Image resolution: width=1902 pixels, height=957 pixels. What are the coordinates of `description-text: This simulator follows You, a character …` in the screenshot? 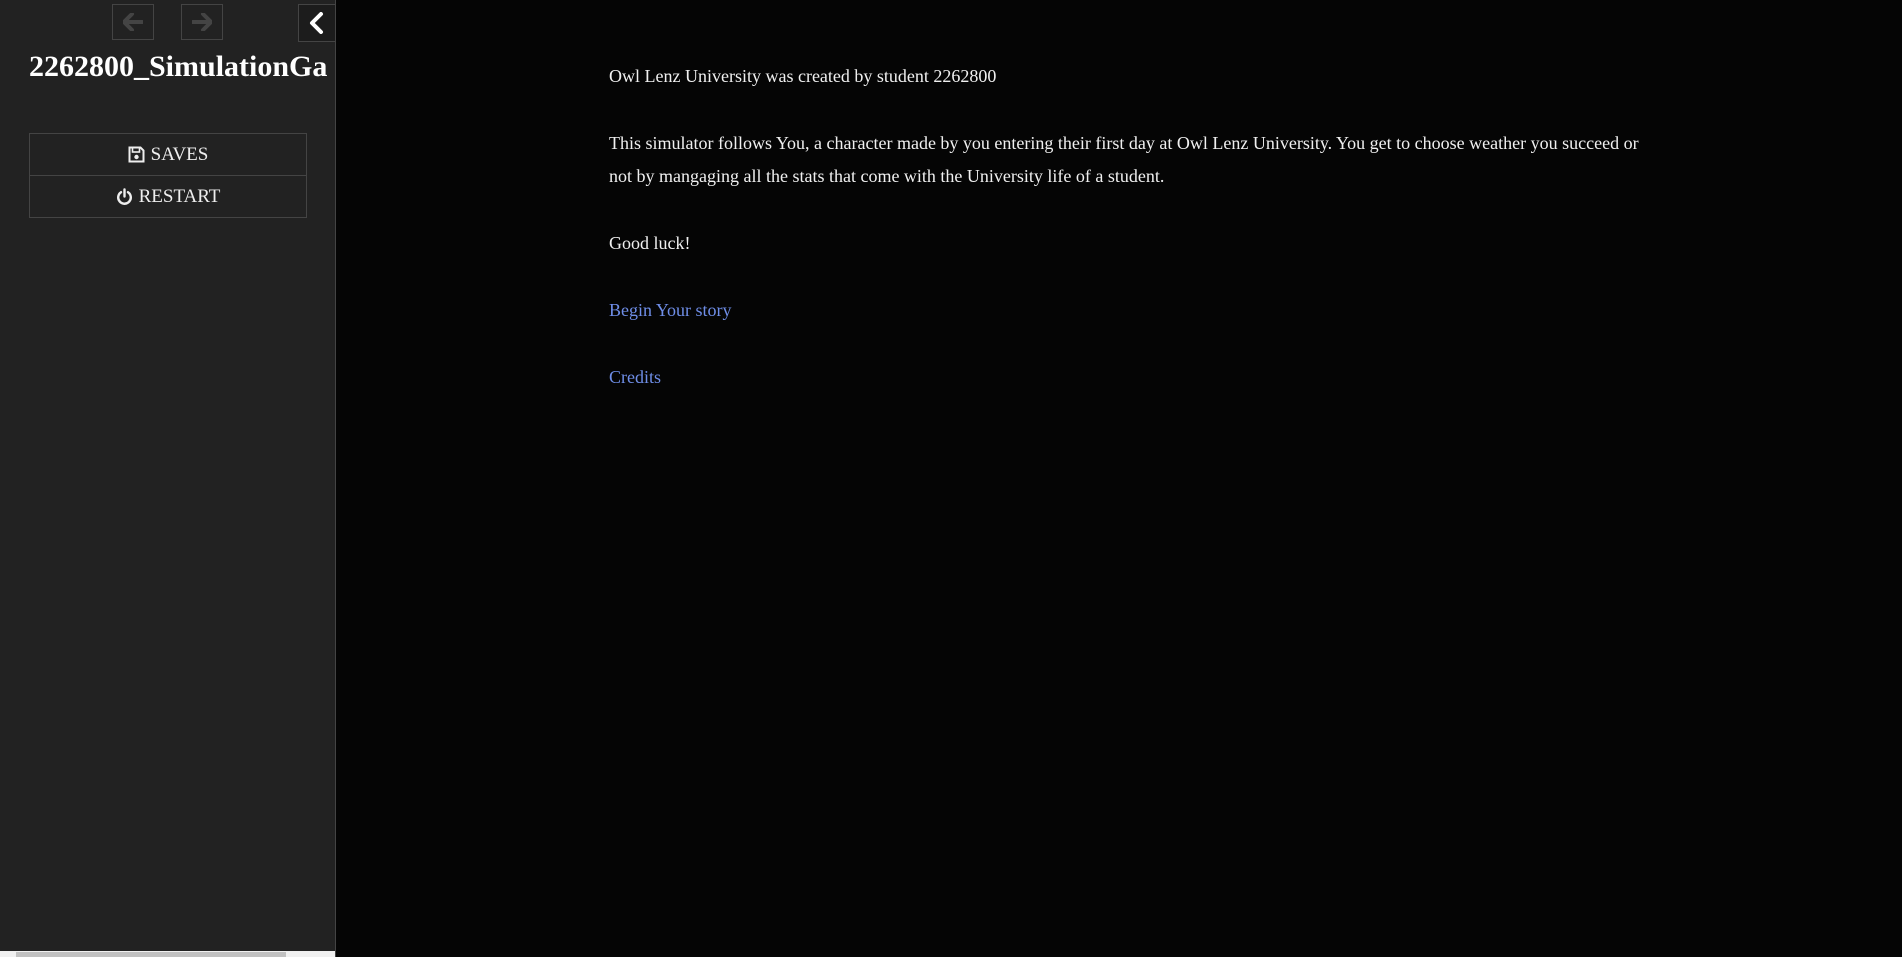 It's located at (1124, 159).